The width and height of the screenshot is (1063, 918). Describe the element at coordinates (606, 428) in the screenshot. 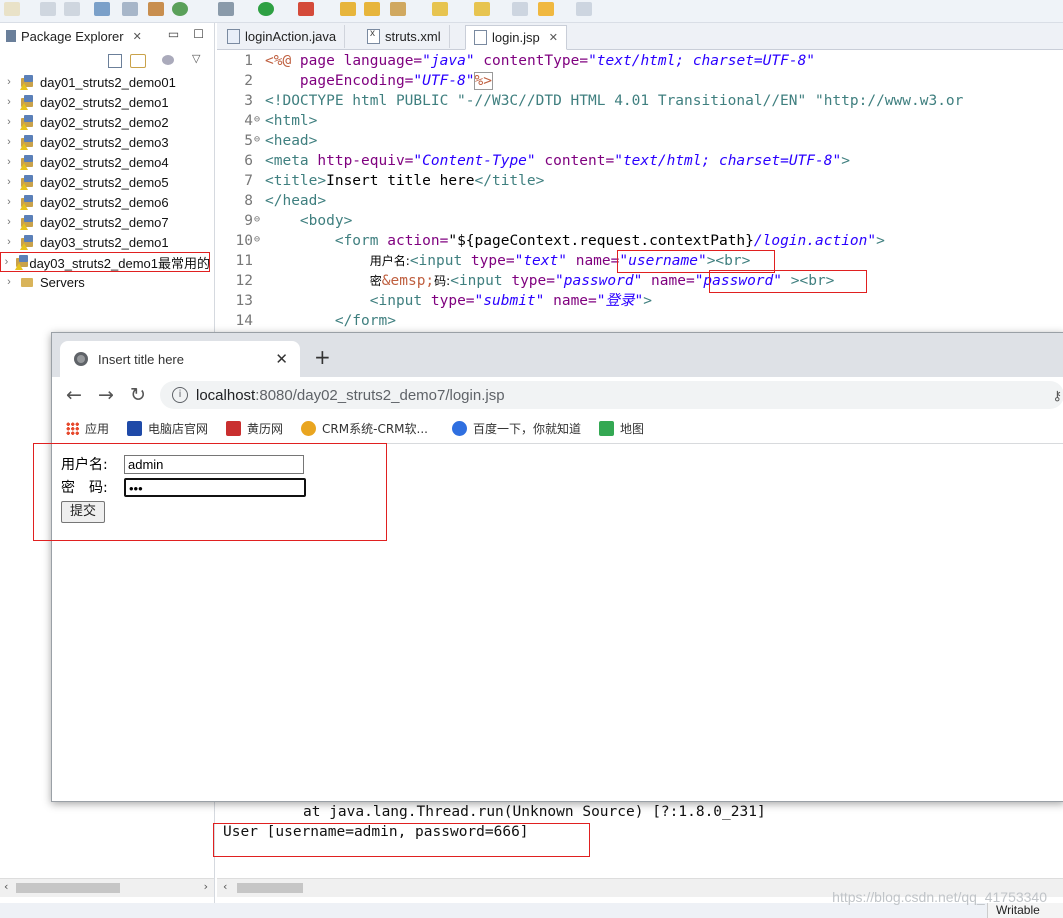

I see `map-pin-icon` at that location.